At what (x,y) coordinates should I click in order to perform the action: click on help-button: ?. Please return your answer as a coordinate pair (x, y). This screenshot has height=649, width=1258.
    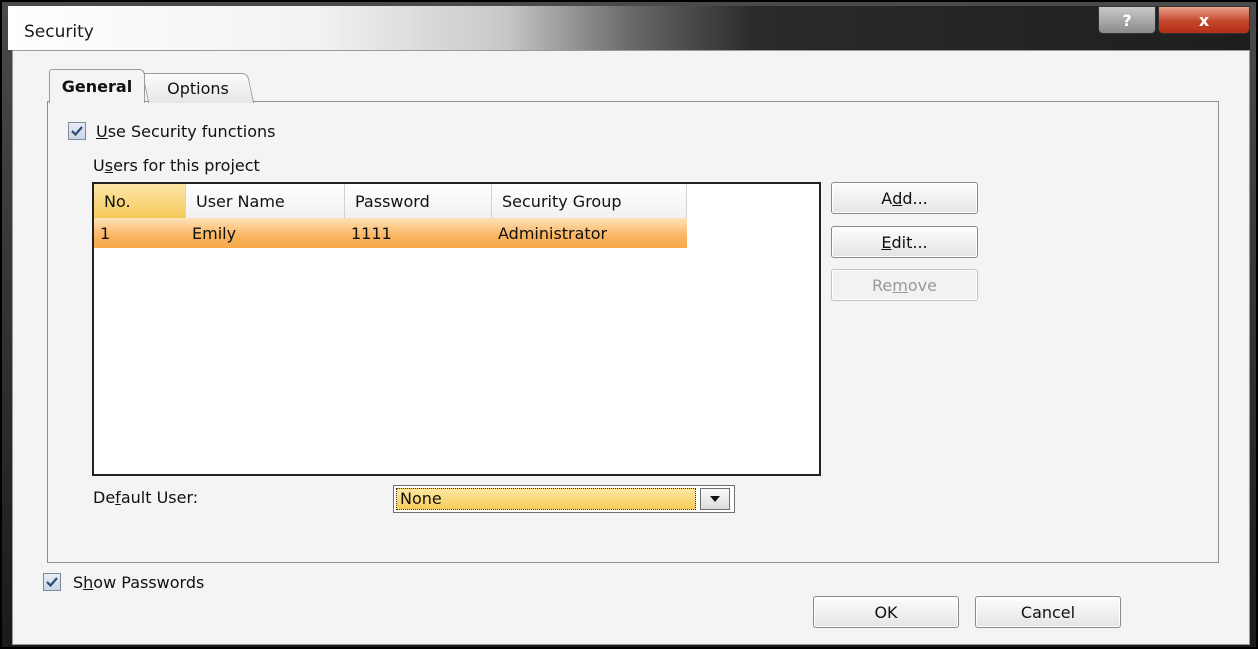
    Looking at the image, I should click on (1127, 20).